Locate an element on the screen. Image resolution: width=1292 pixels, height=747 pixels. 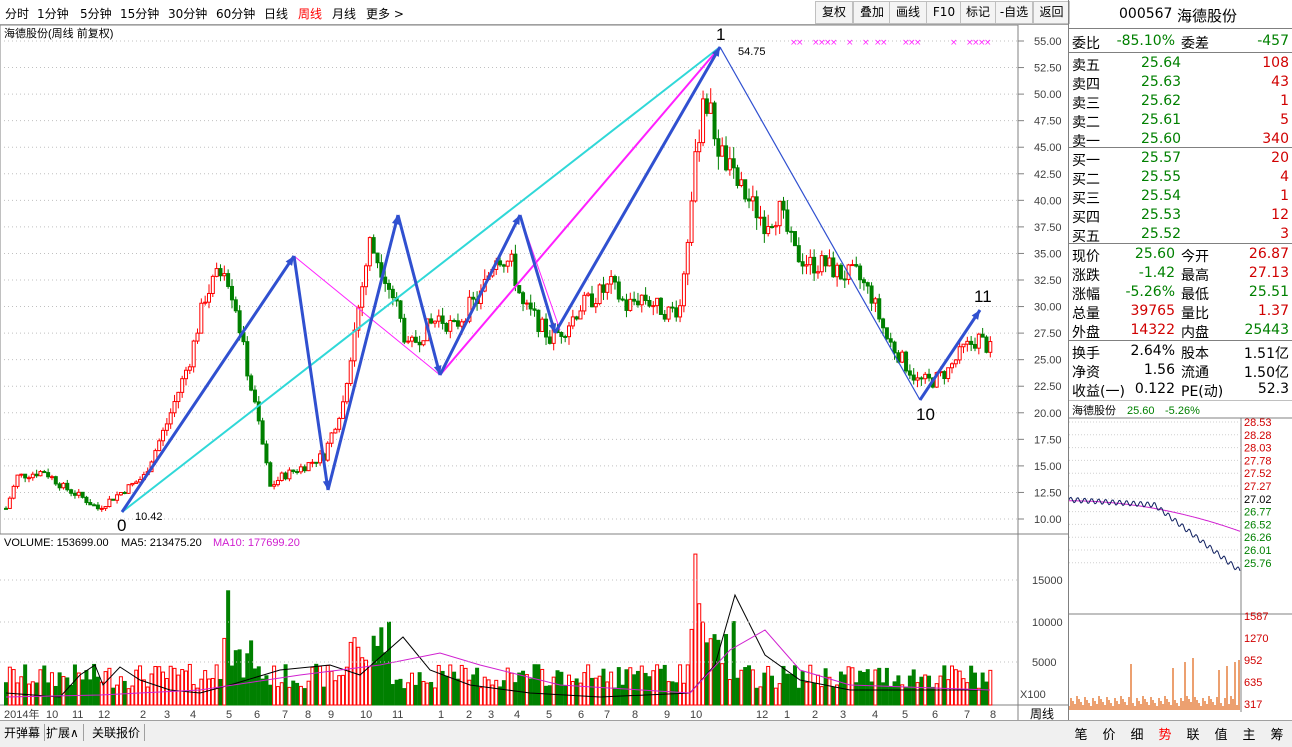
stock-name: 海德股份 is located at coordinates (1207, 16).